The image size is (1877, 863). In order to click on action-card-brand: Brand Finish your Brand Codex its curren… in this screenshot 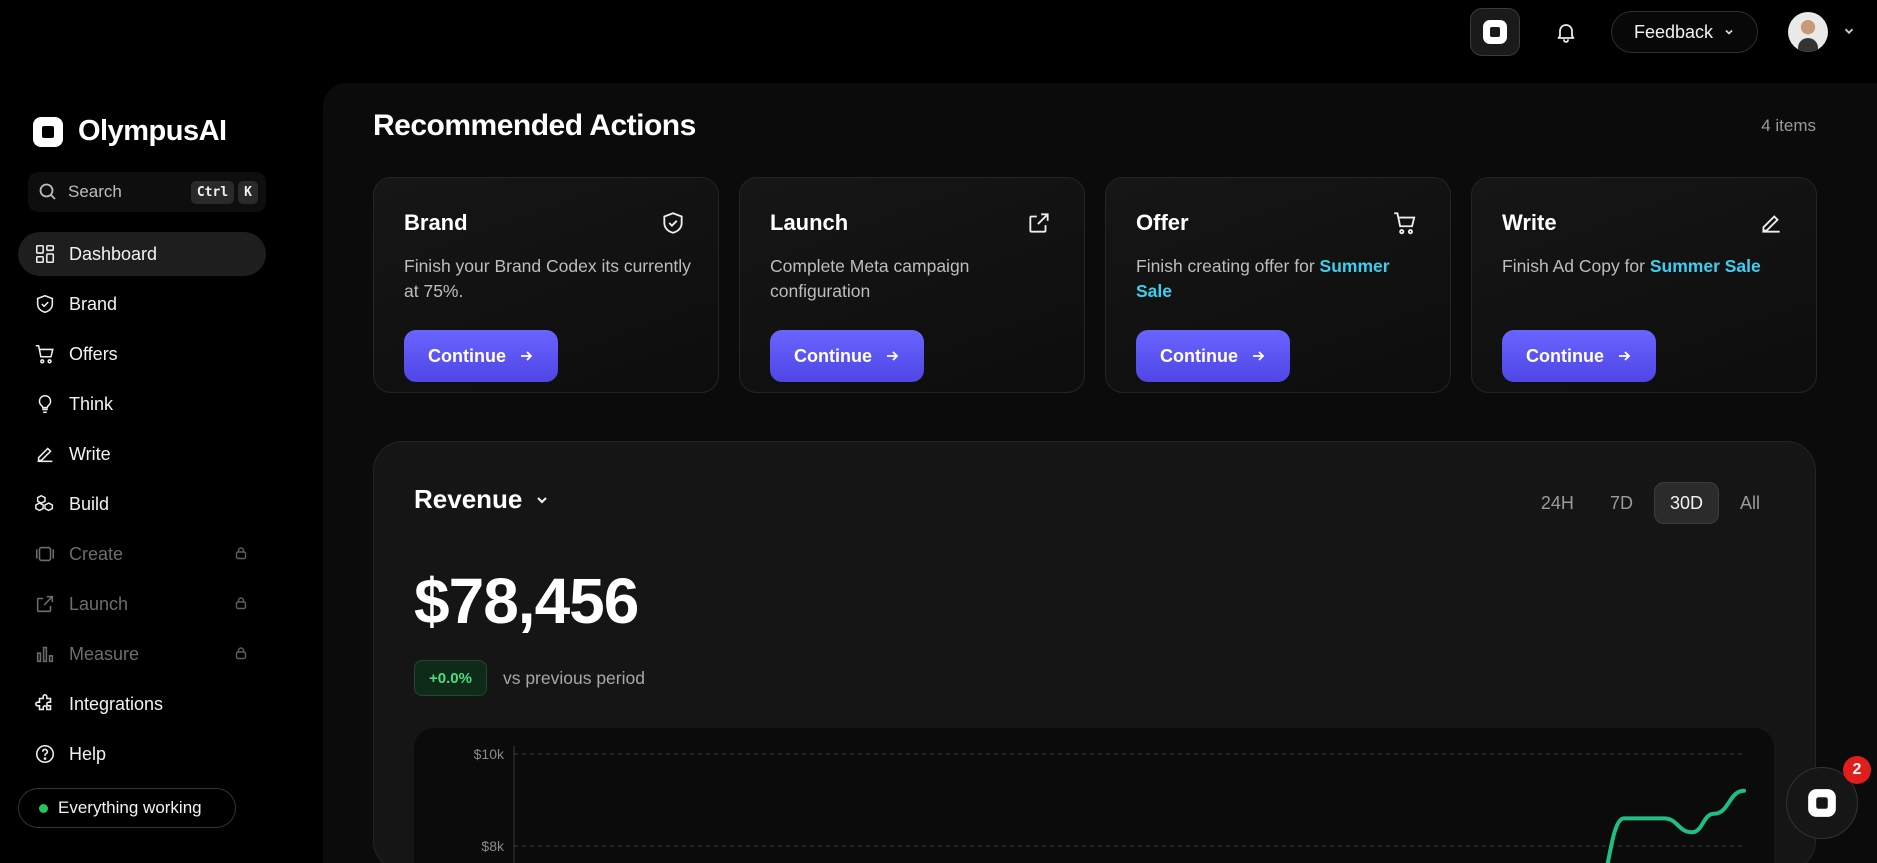, I will do `click(546, 285)`.